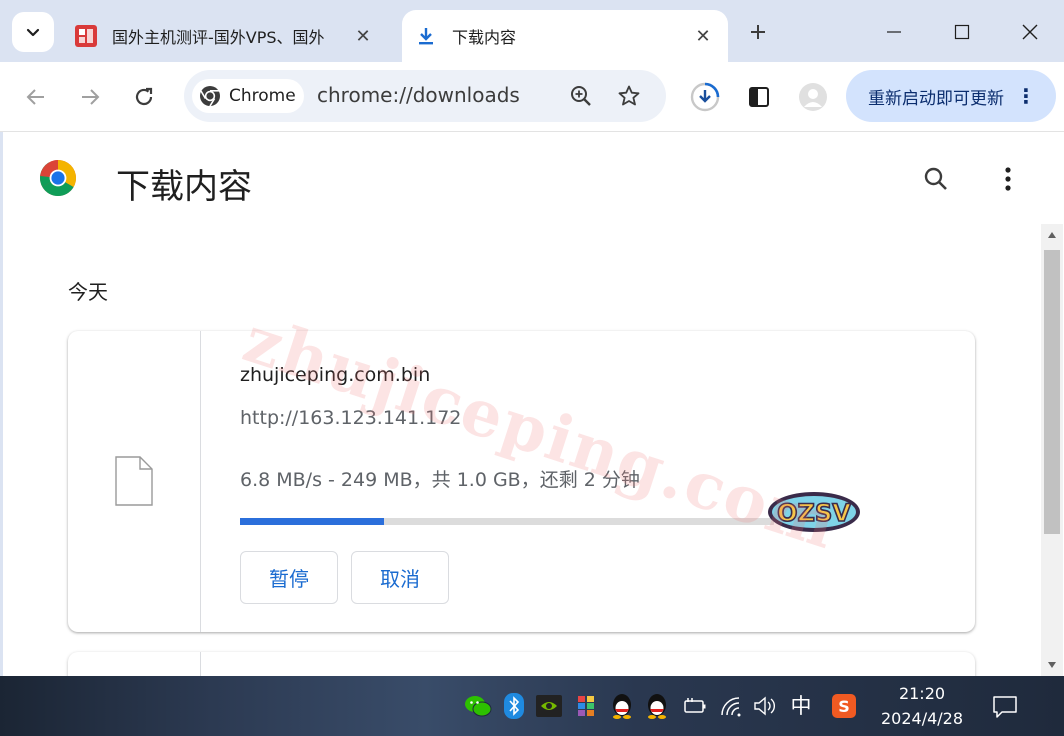 This screenshot has height=736, width=1064. What do you see at coordinates (565, 36) in the screenshot?
I see `tab-downloads: 下载内容 ✕` at bounding box center [565, 36].